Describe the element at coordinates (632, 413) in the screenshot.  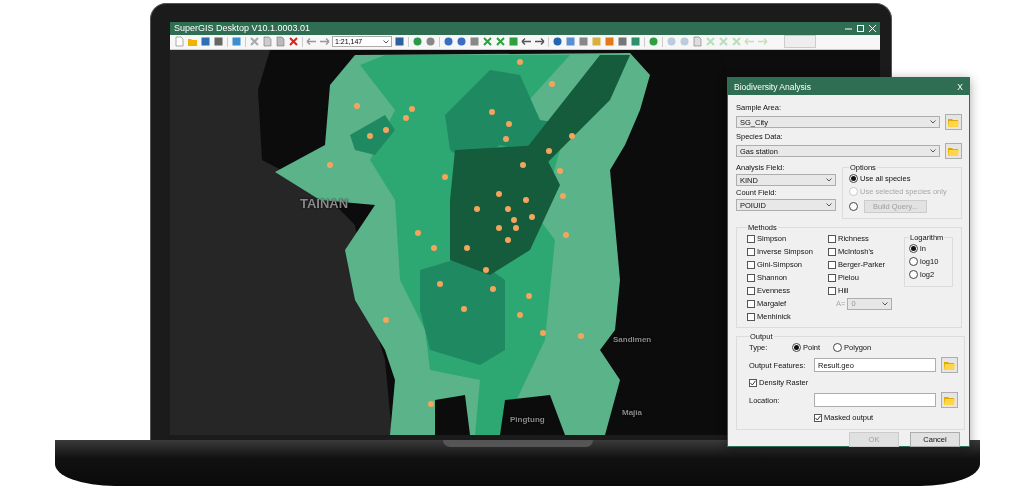
I see `map-label: Majia` at that location.